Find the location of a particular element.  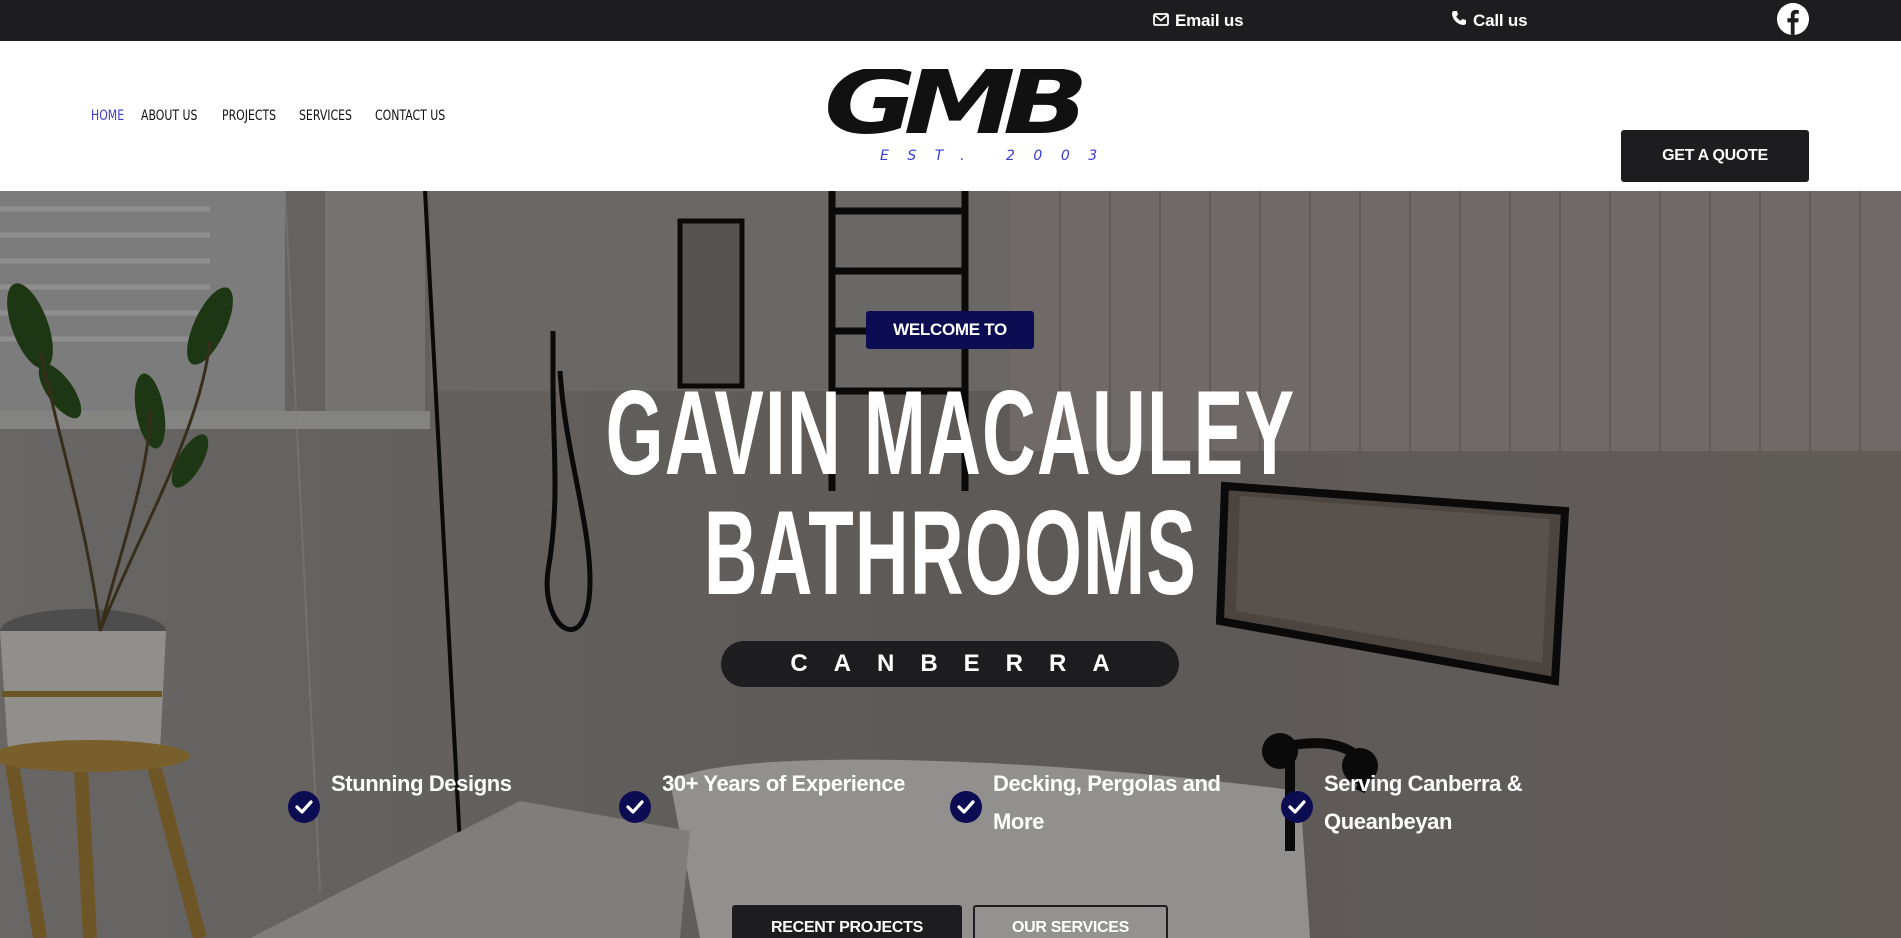

logo-tagline: EST. 2003 is located at coordinates (998, 156).